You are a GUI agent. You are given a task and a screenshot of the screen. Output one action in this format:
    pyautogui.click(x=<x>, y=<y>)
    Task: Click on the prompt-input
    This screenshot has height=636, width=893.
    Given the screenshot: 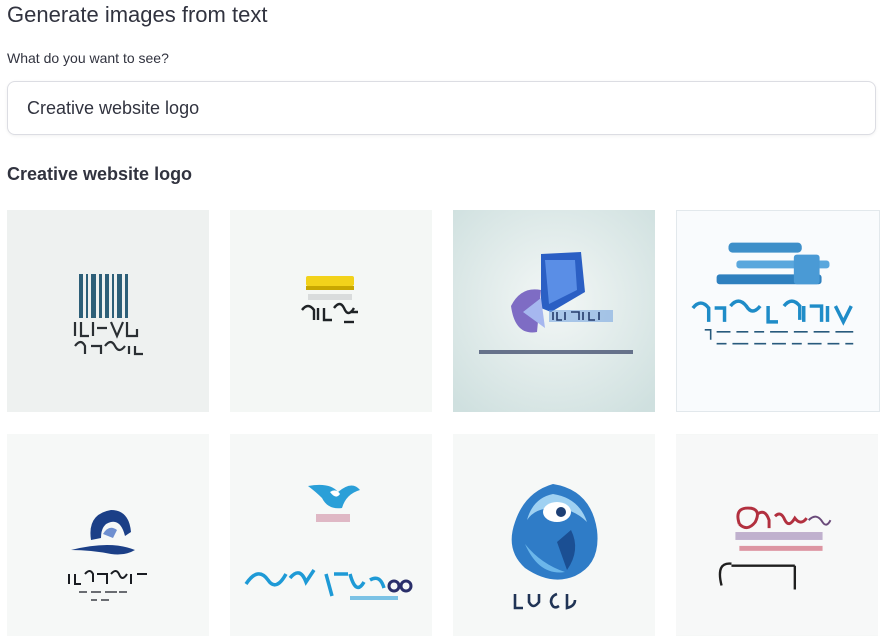 What is the action you would take?
    pyautogui.click(x=441, y=108)
    